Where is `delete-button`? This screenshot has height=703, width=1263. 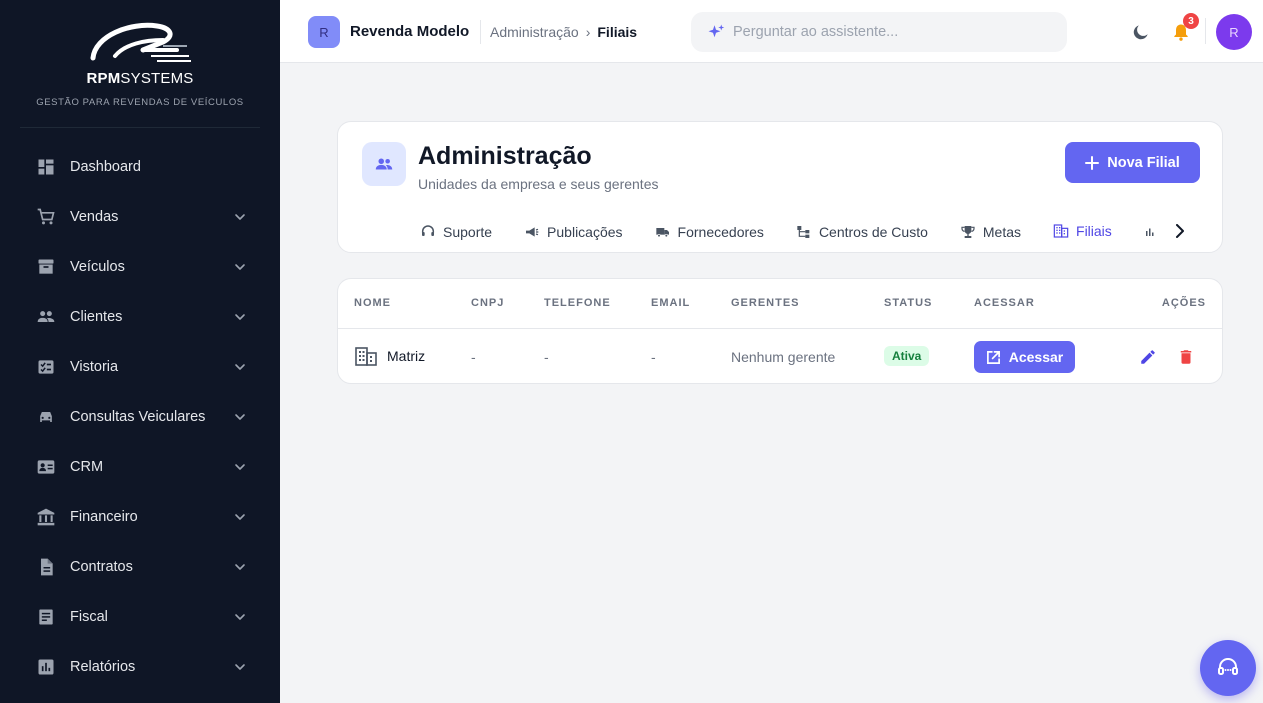 delete-button is located at coordinates (1186, 357).